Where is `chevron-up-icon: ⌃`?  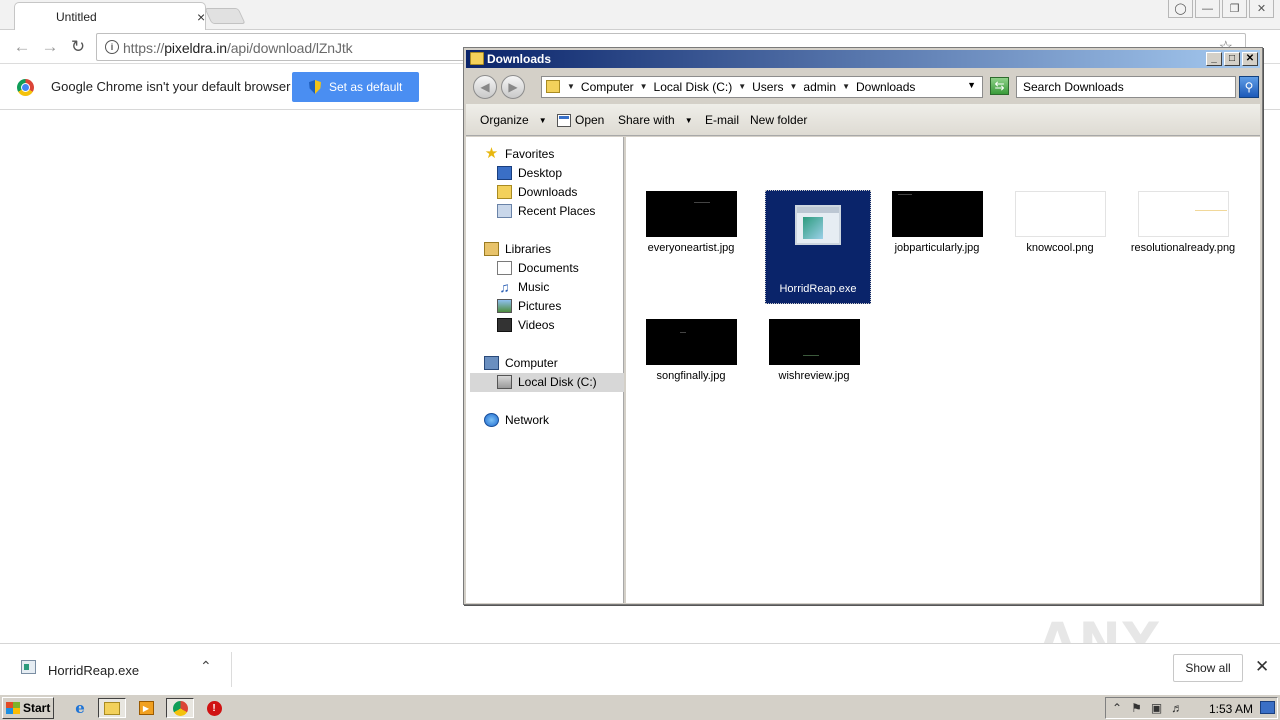
chevron-up-icon: ⌃ is located at coordinates (206, 666).